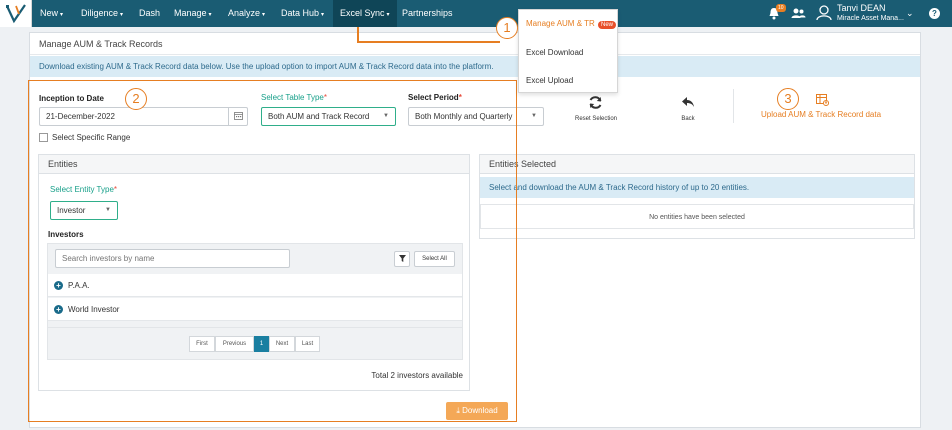  I want to click on nav-dash: Dash, so click(149, 13).